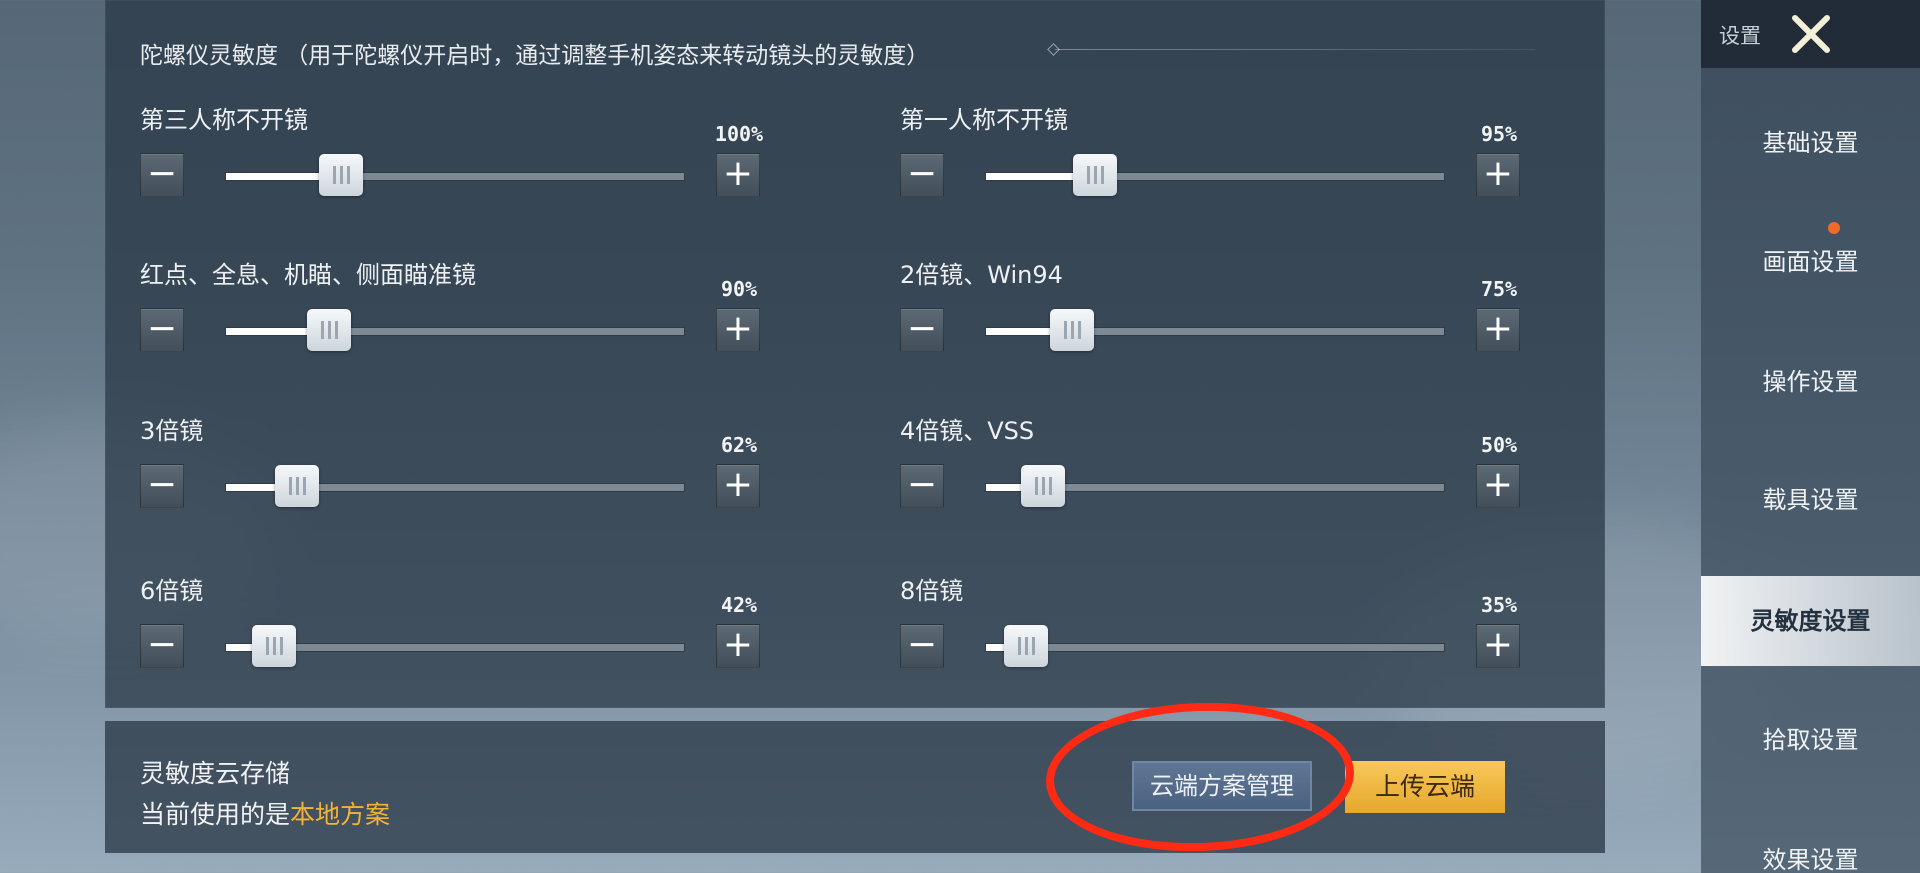 This screenshot has height=873, width=1920. Describe the element at coordinates (1499, 445) in the screenshot. I see `slider-value: 50%` at that location.